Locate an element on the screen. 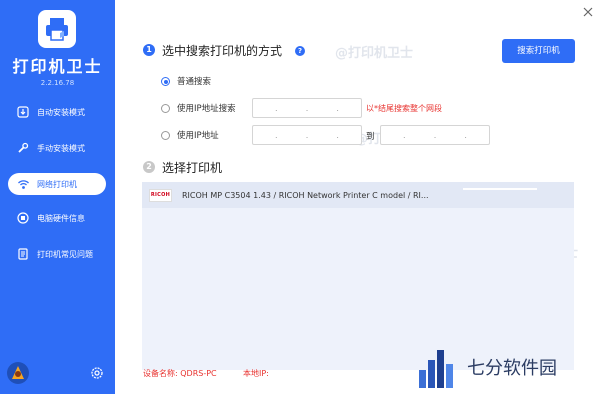 This screenshot has width=600, height=394. sidebar-item-label: 自动安装模式 is located at coordinates (61, 112).